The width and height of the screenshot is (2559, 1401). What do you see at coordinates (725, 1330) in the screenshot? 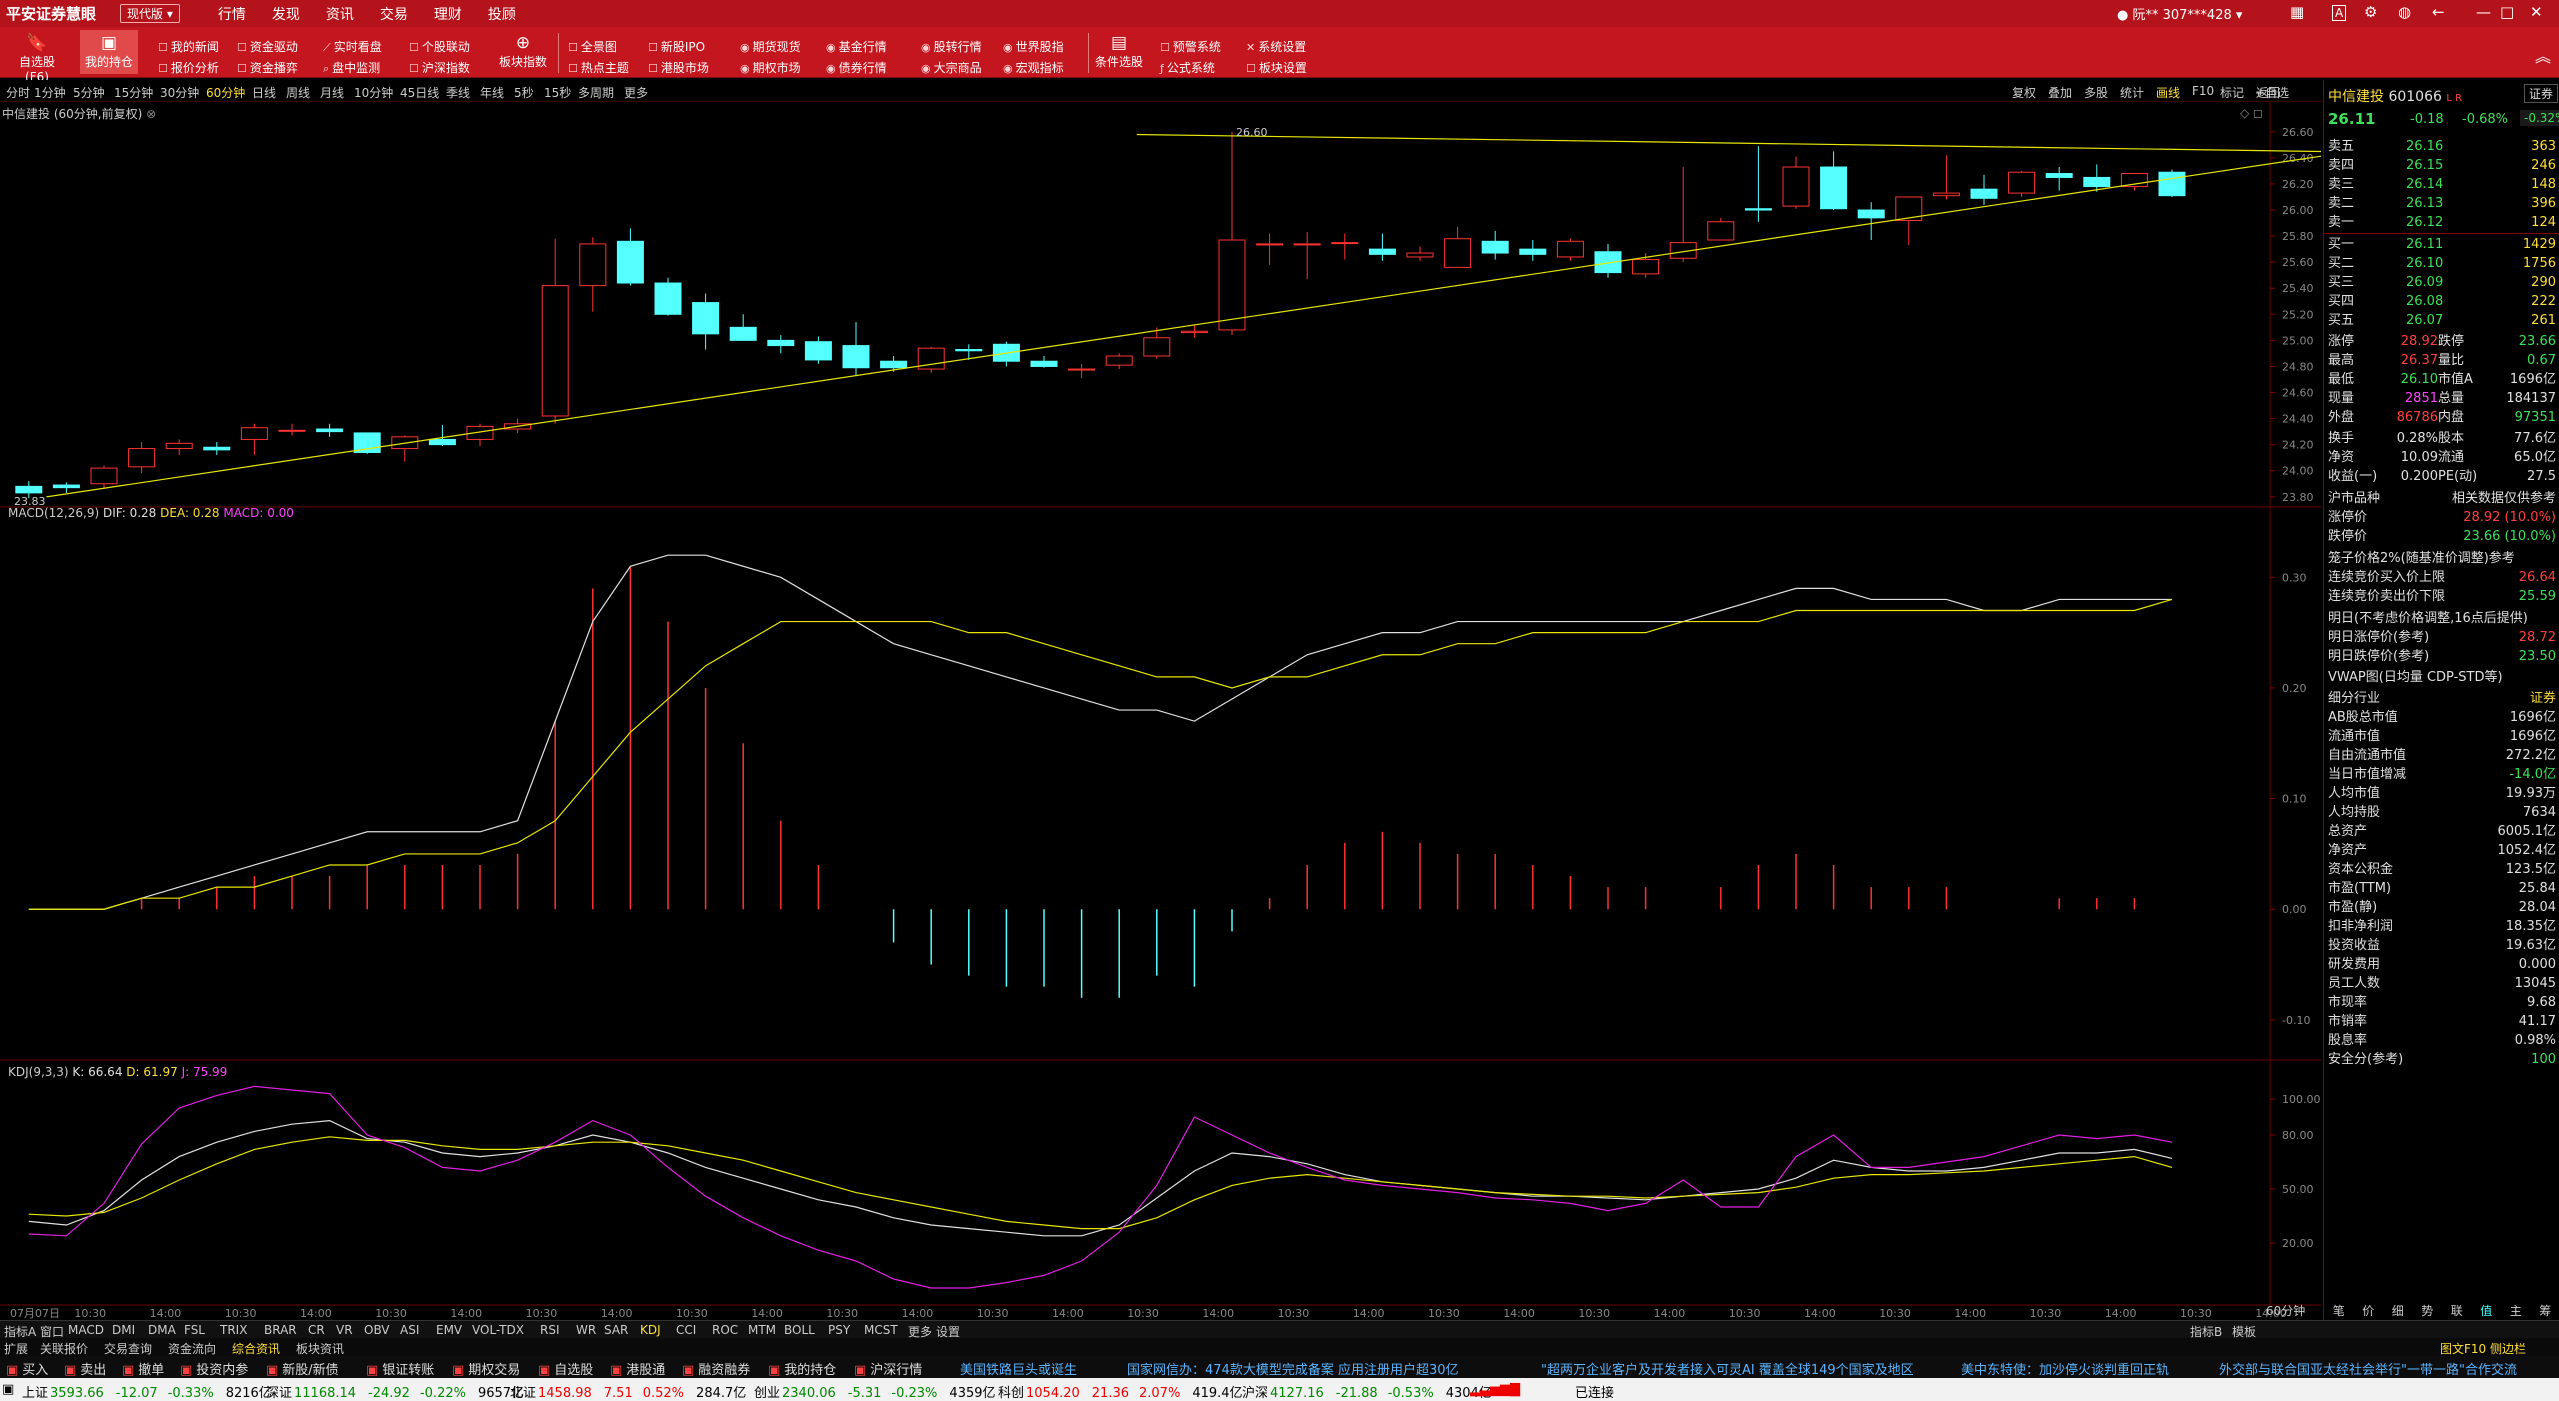
I see `indicator-tab-19: ROC` at bounding box center [725, 1330].